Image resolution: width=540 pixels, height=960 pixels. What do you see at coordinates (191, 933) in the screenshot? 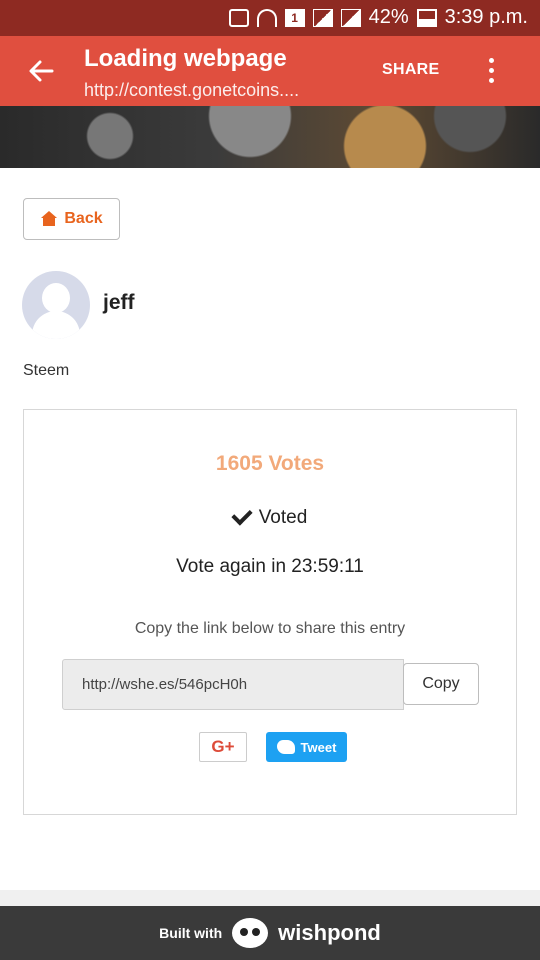
I see `built-with-label: Built with` at bounding box center [191, 933].